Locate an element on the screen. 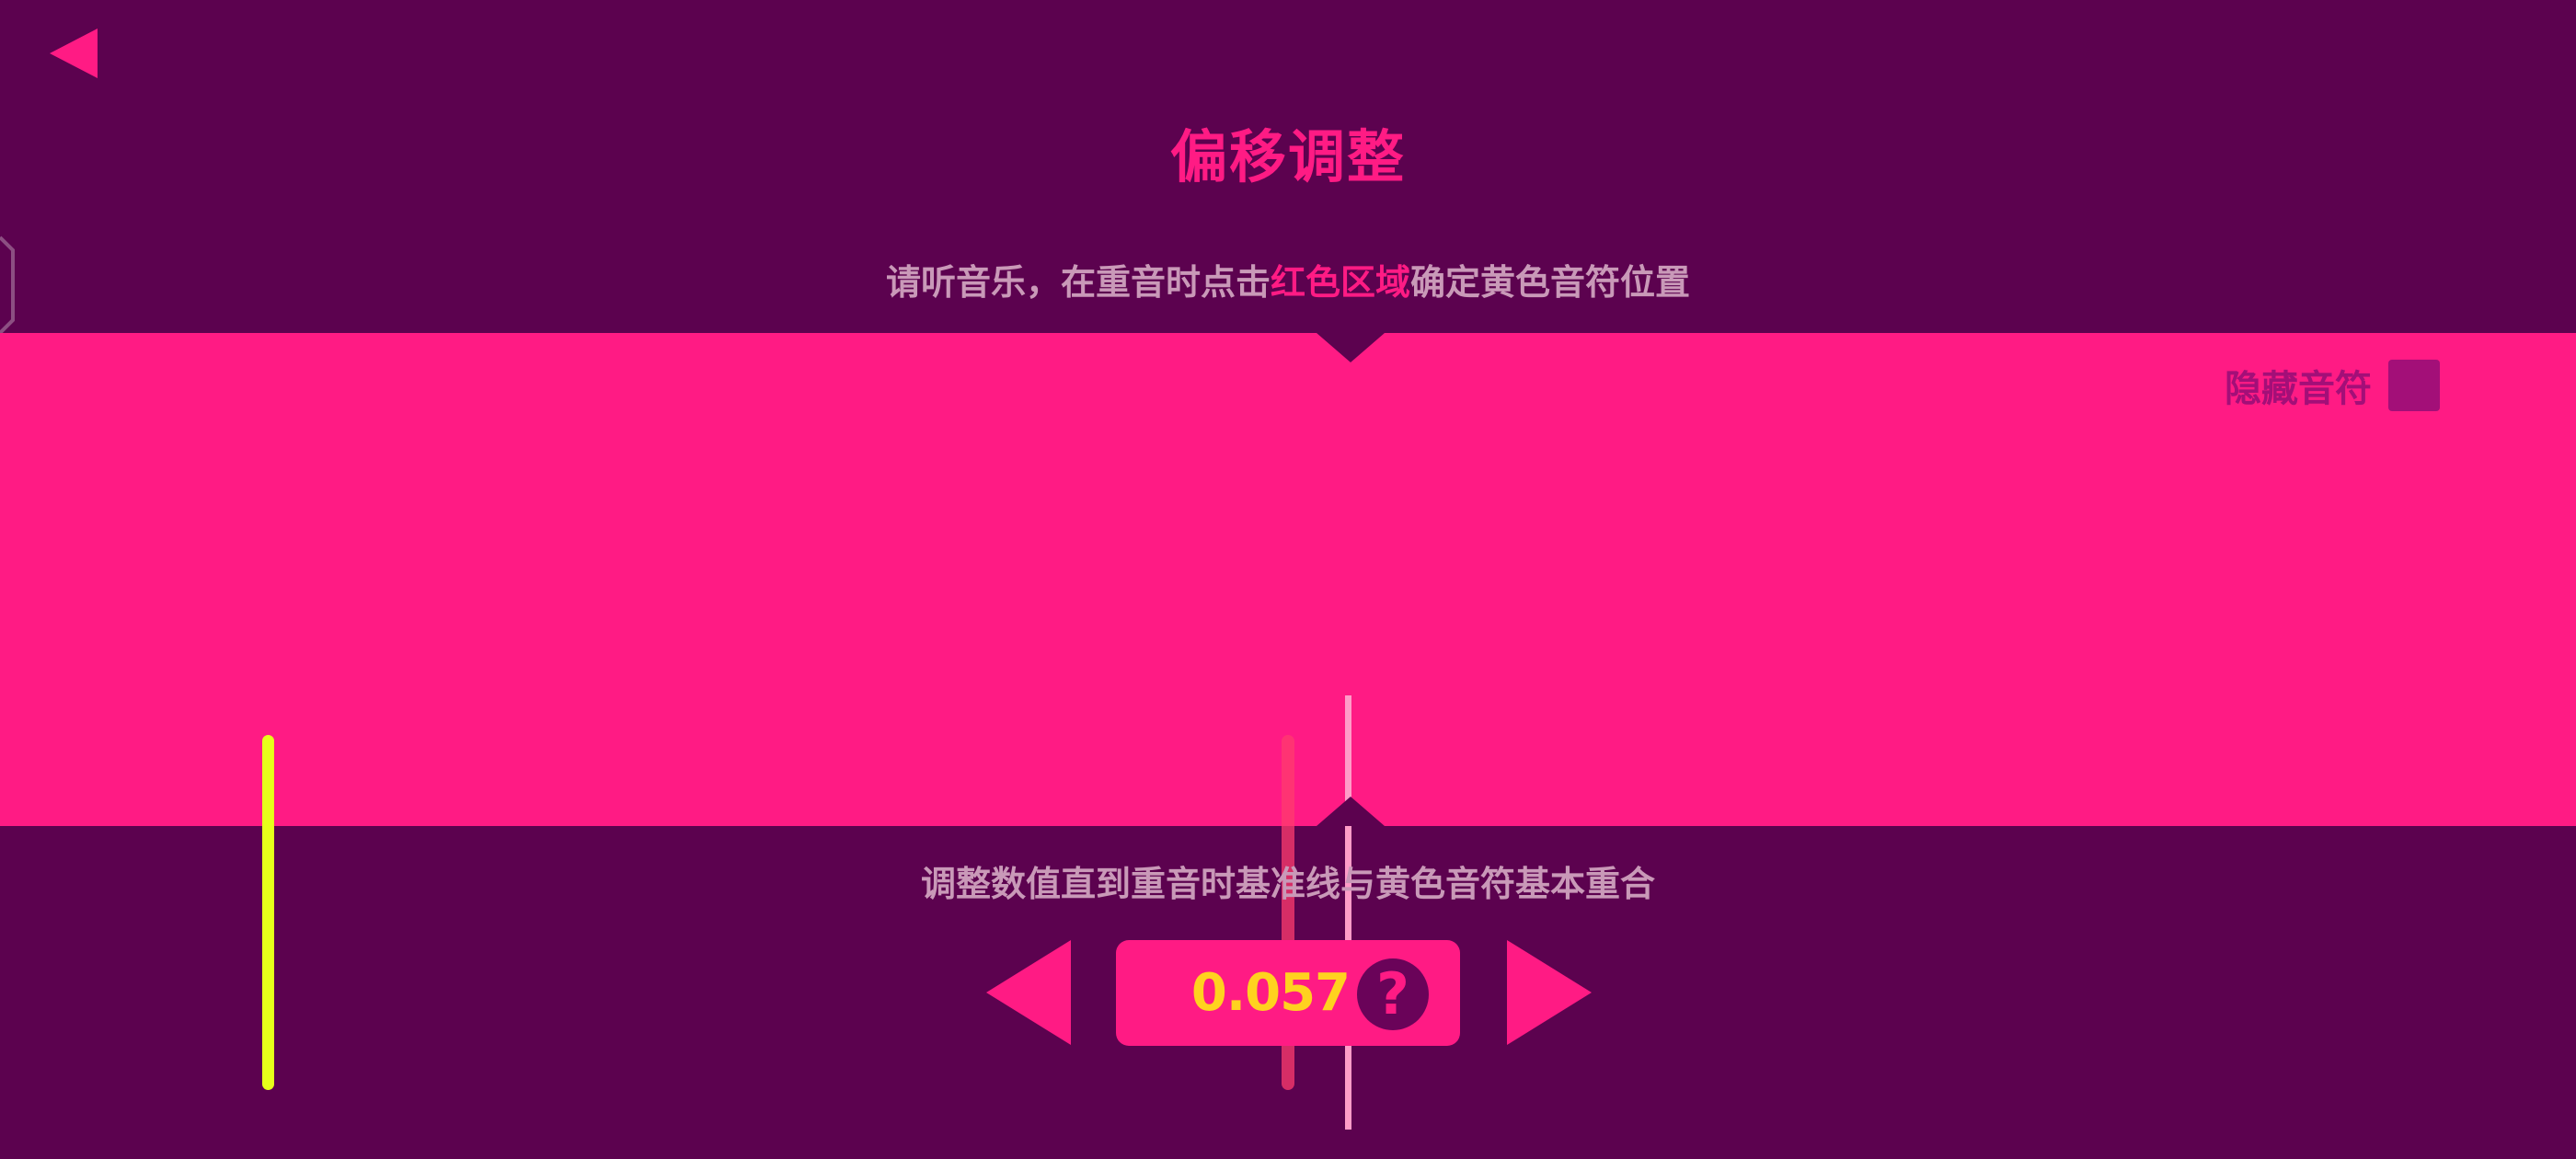 The height and width of the screenshot is (1159, 2576). baseline-notch-top is located at coordinates (1351, 347).